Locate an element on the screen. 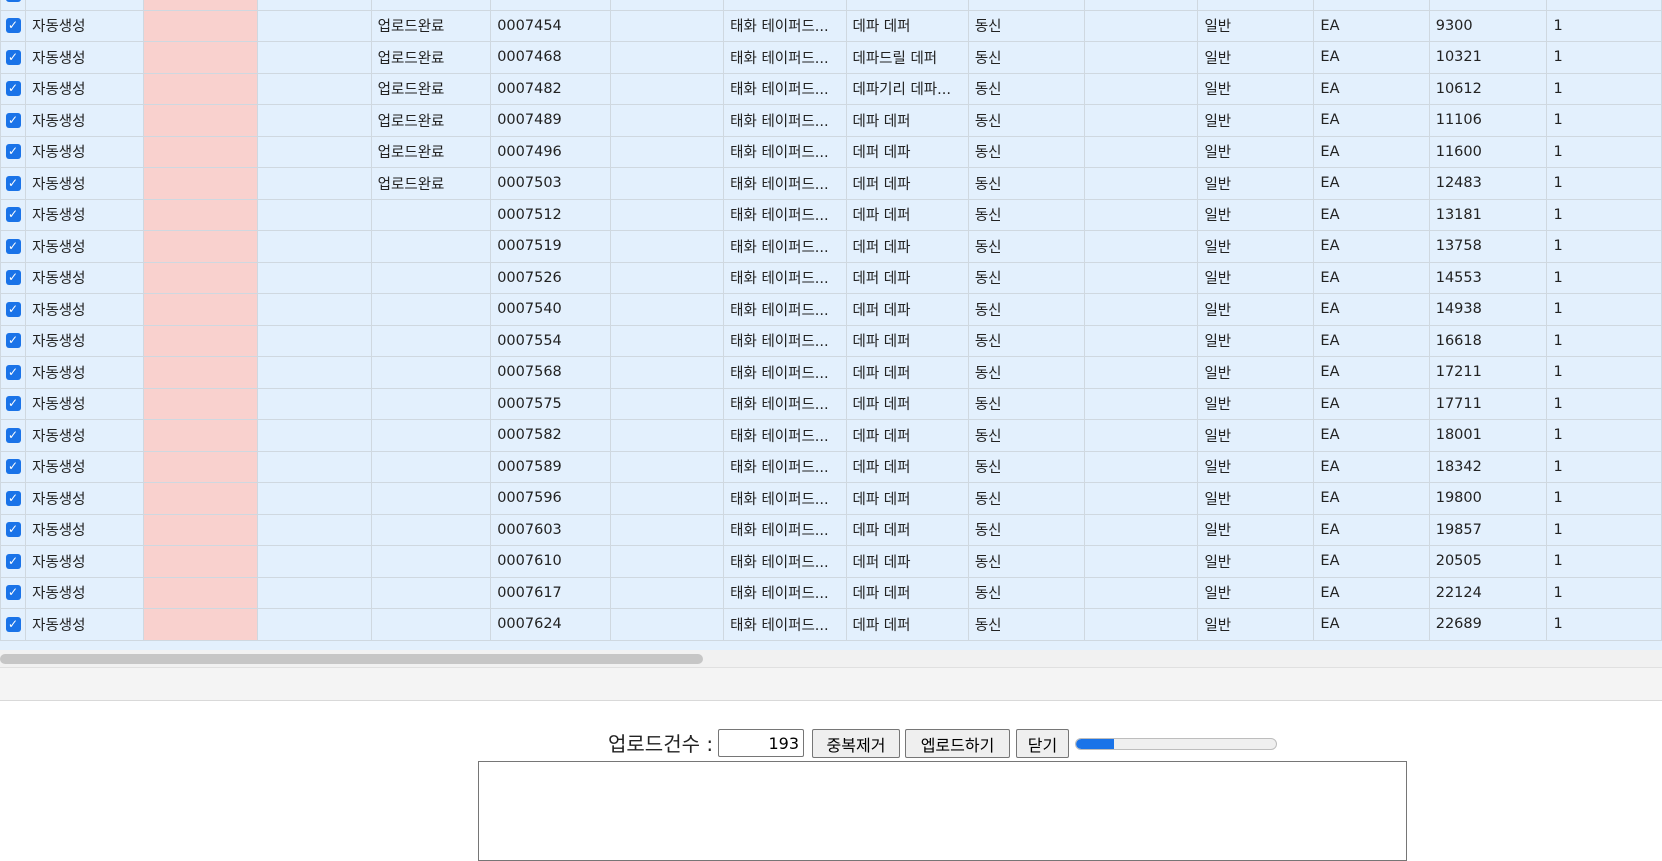 The width and height of the screenshot is (1662, 861). cell-code: 0007624 is located at coordinates (550, 624).